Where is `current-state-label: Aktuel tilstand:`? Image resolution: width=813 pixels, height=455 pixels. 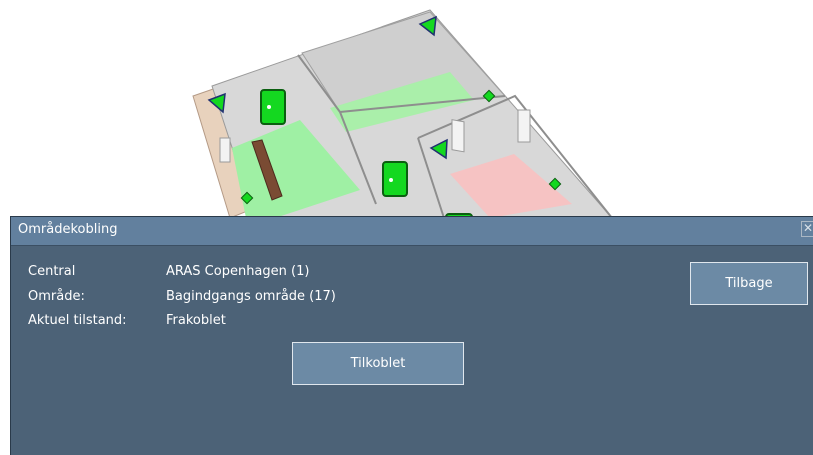 current-state-label: Aktuel tilstand: is located at coordinates (77, 320).